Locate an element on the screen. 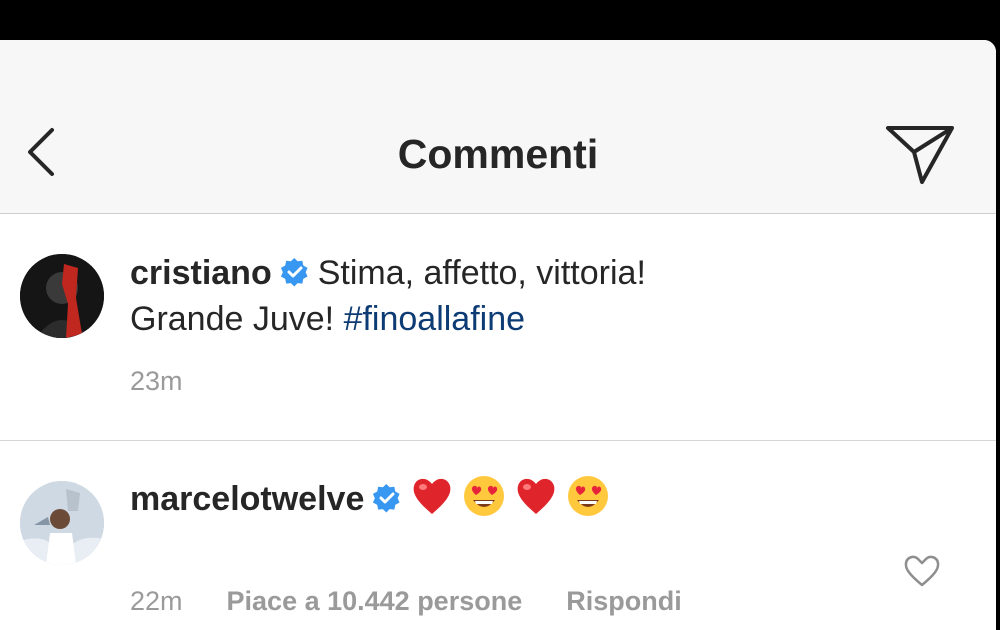 The height and width of the screenshot is (630, 1000). comment-meta: 22m Piace a 10.442 persone Rispondi is located at coordinates (428, 601).